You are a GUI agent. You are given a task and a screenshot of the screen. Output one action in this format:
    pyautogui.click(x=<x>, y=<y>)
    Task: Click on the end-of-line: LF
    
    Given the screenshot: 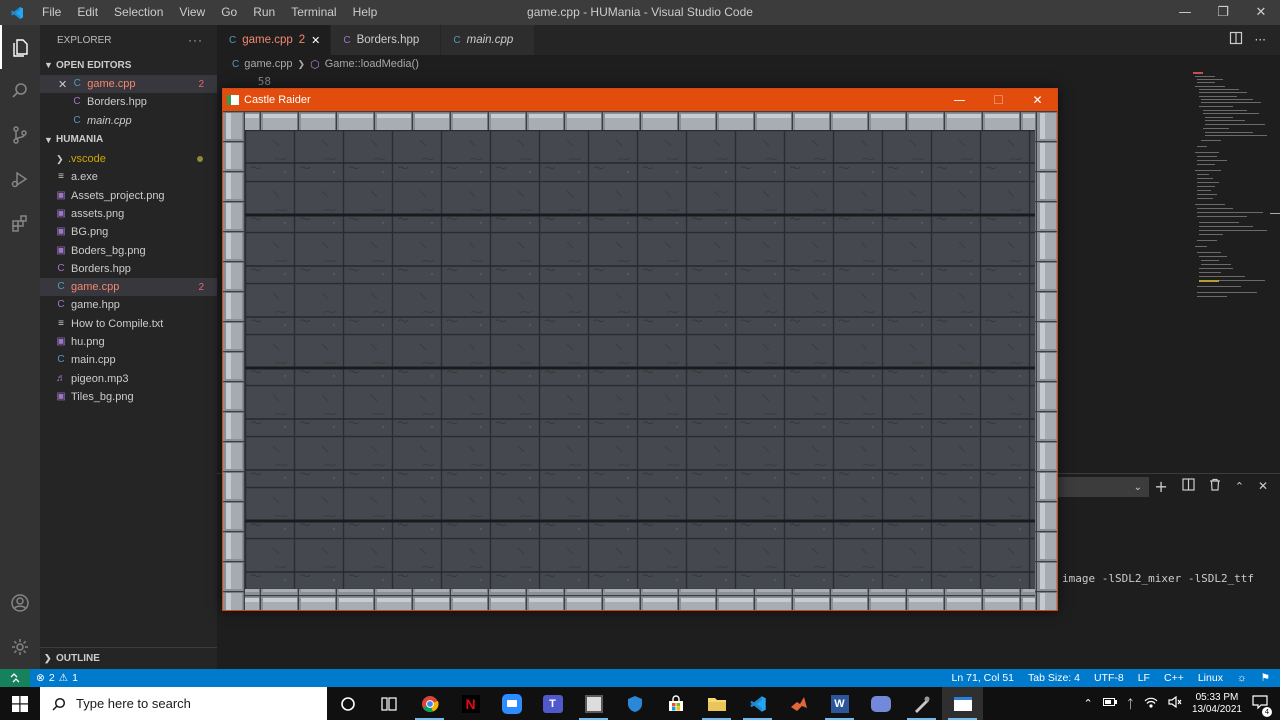 What is the action you would take?
    pyautogui.click(x=1144, y=678)
    